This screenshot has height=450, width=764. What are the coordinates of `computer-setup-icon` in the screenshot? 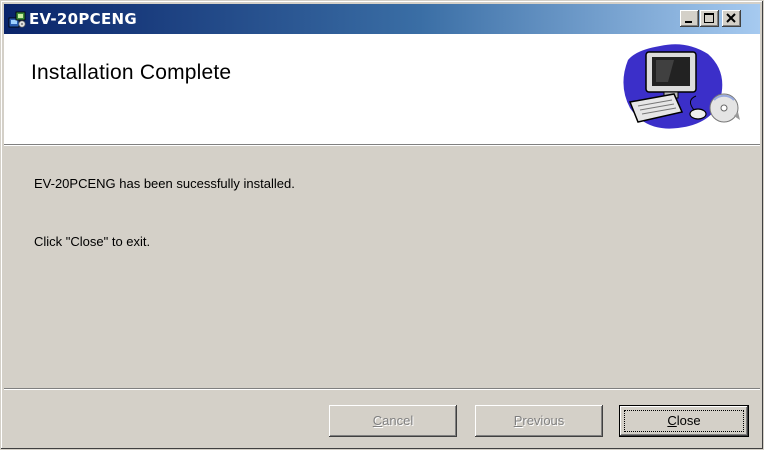 It's located at (681, 86).